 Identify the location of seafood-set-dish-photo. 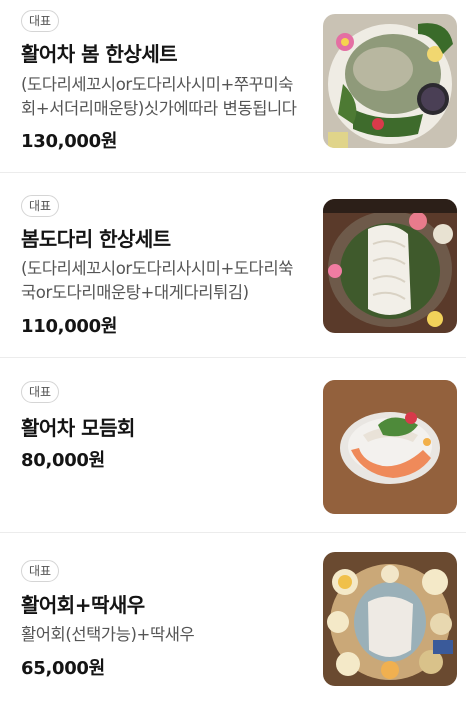
(390, 81).